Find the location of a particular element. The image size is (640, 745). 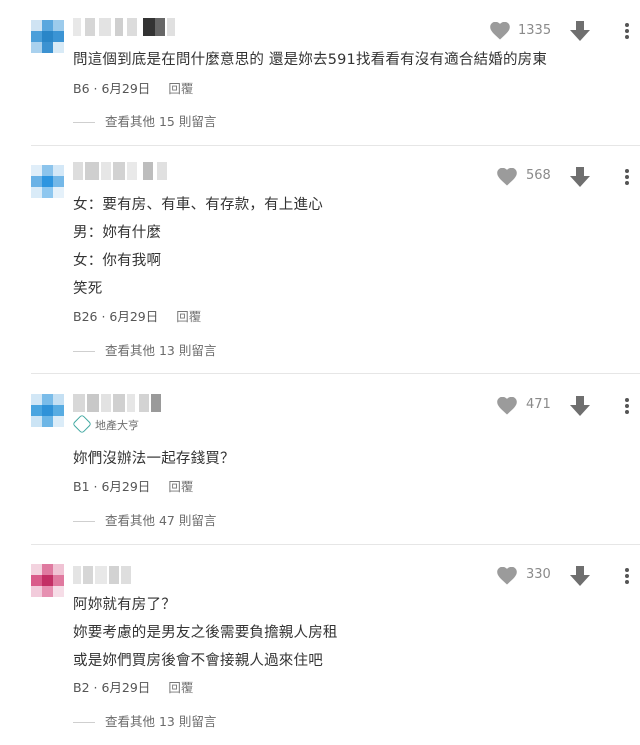

comment-meta: B2 · 6月29日 回覆 is located at coordinates (133, 687).